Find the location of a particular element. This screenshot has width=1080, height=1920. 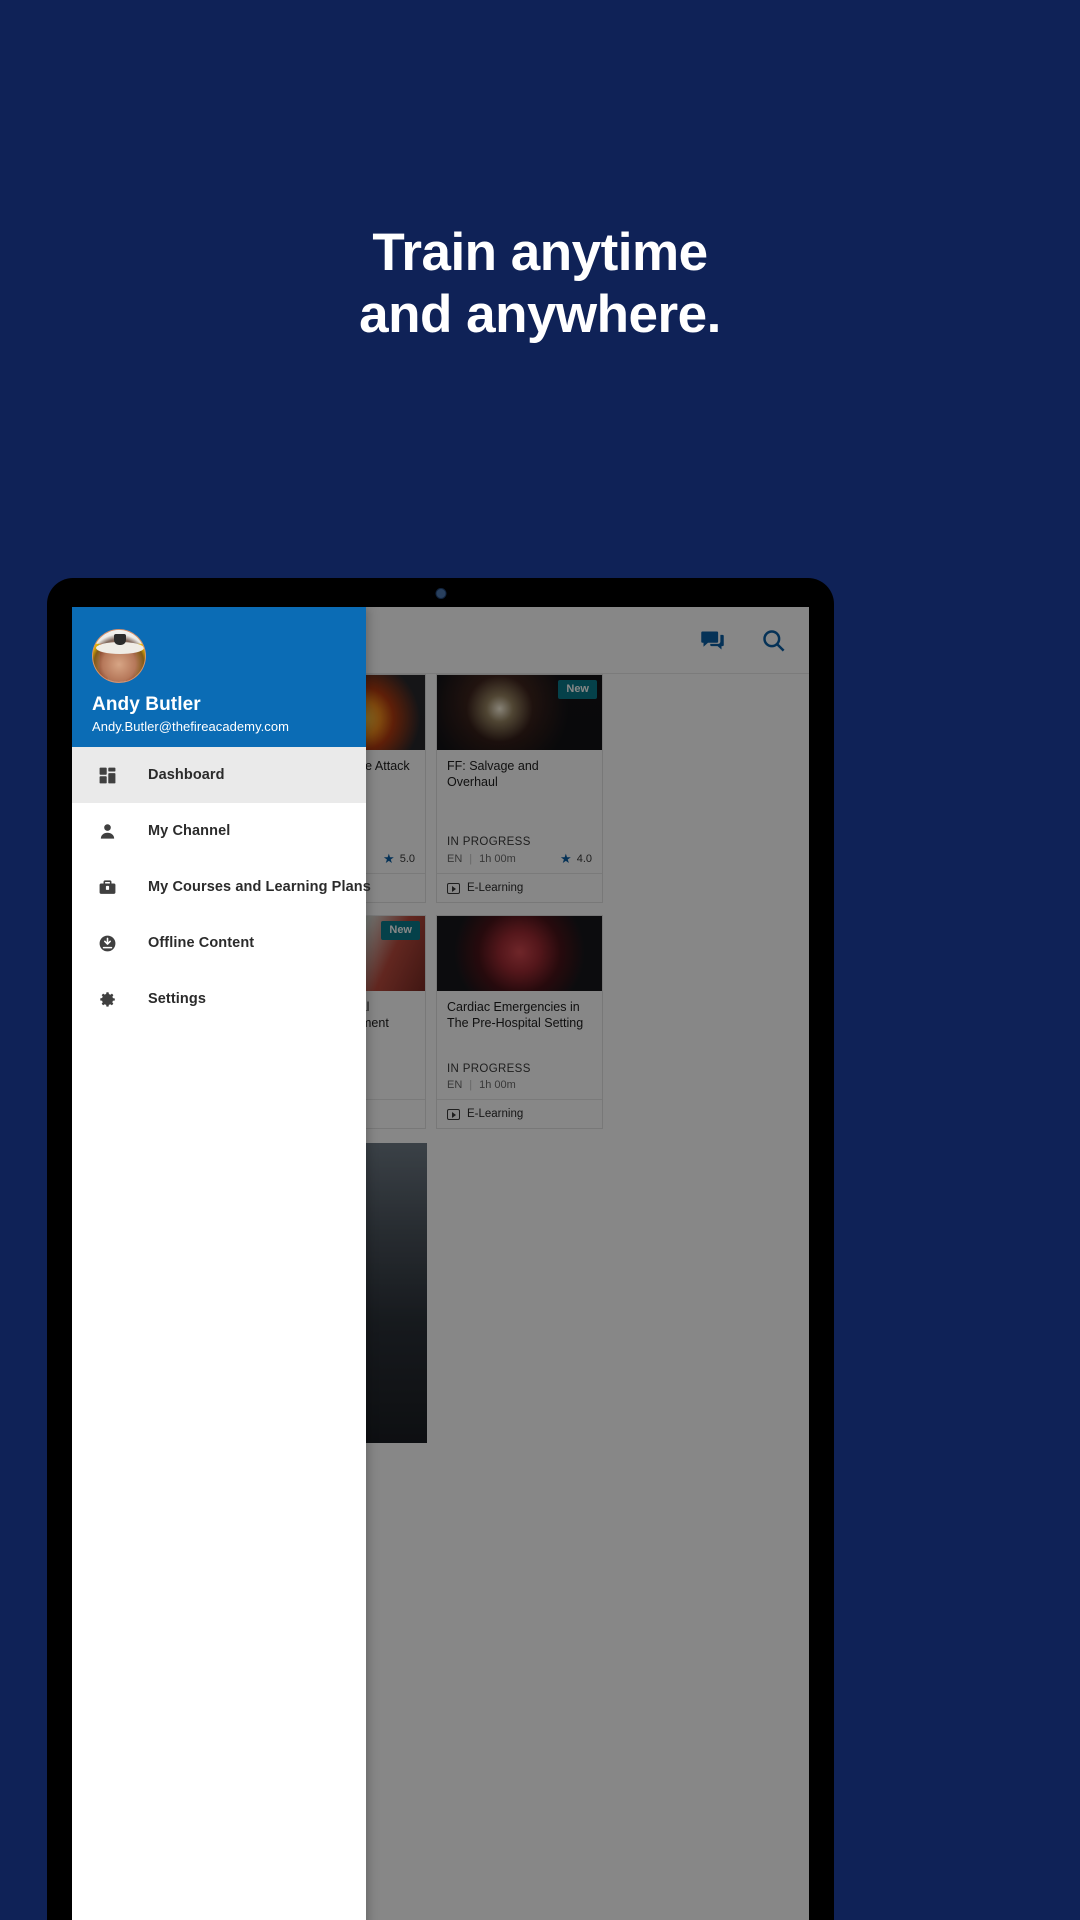

sidebar-item-label: My Courses and Learning Plans is located at coordinates (259, 887).